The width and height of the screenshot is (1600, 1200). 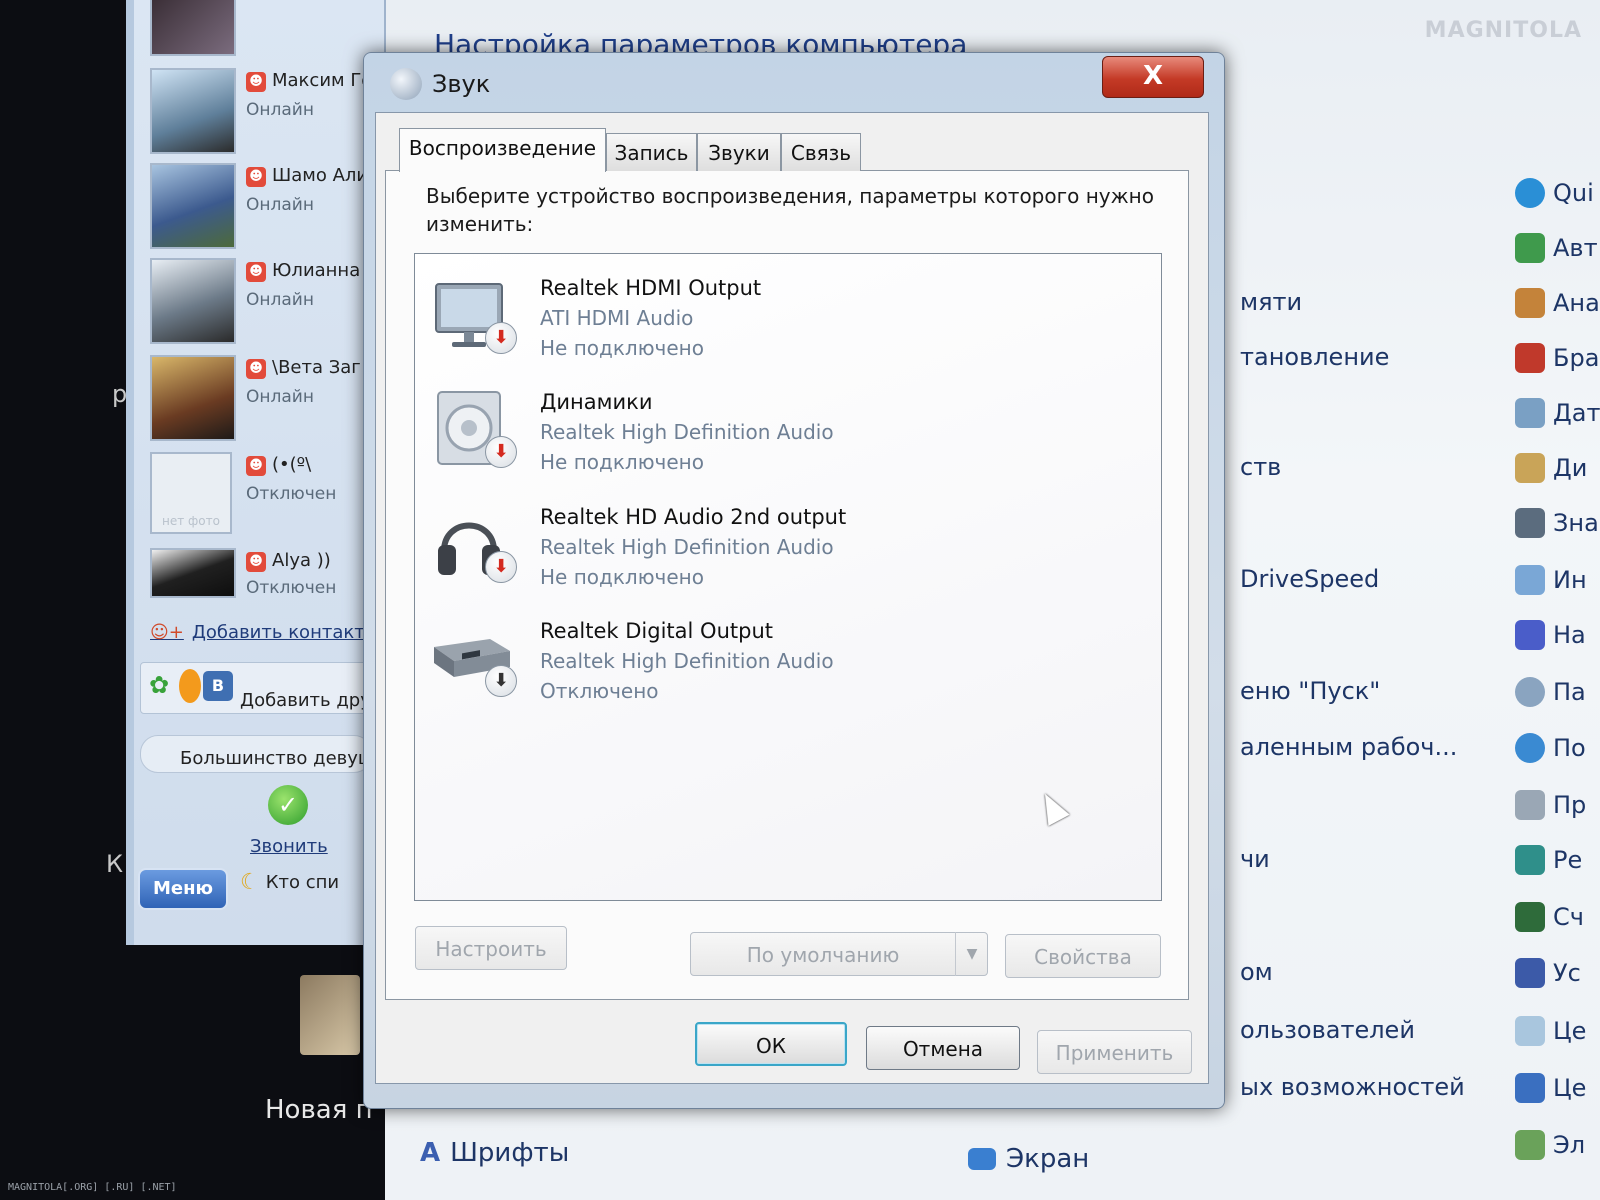 I want to click on device-status: Не подключено, so click(x=622, y=577).